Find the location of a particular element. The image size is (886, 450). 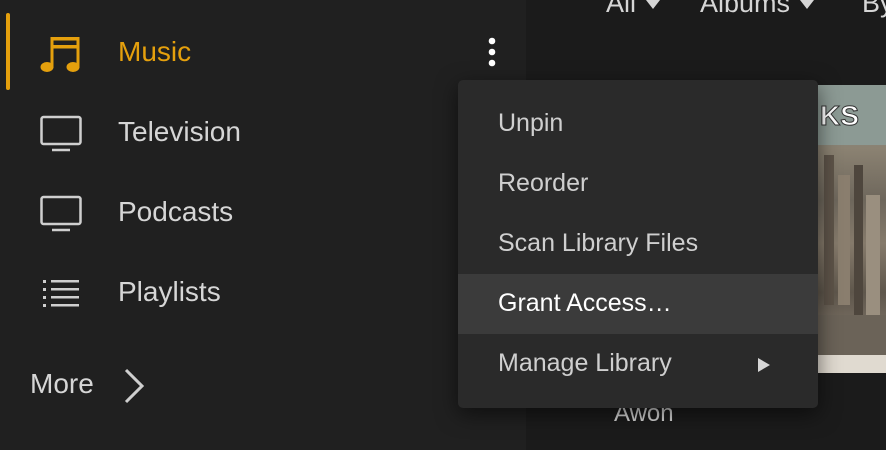

more-label: More is located at coordinates (62, 383).